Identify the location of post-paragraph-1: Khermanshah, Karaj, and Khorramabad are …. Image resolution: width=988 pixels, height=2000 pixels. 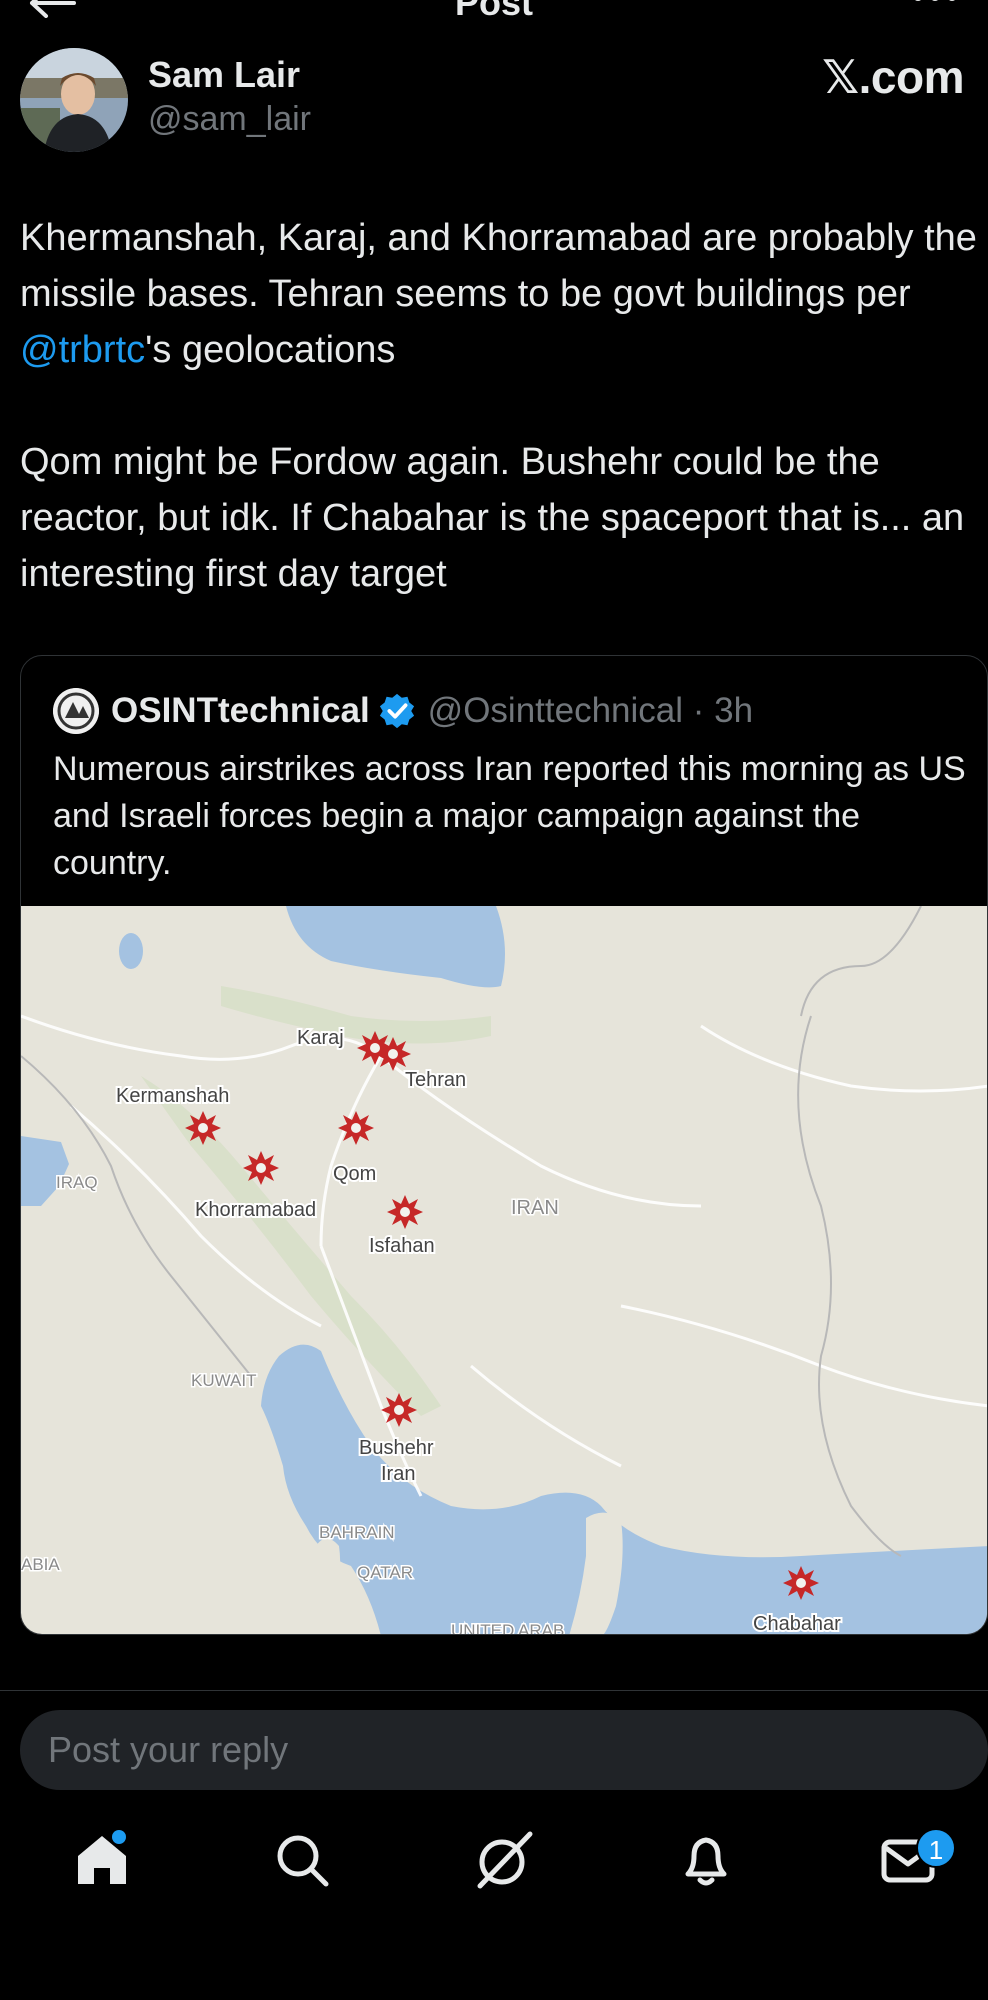
(500, 294).